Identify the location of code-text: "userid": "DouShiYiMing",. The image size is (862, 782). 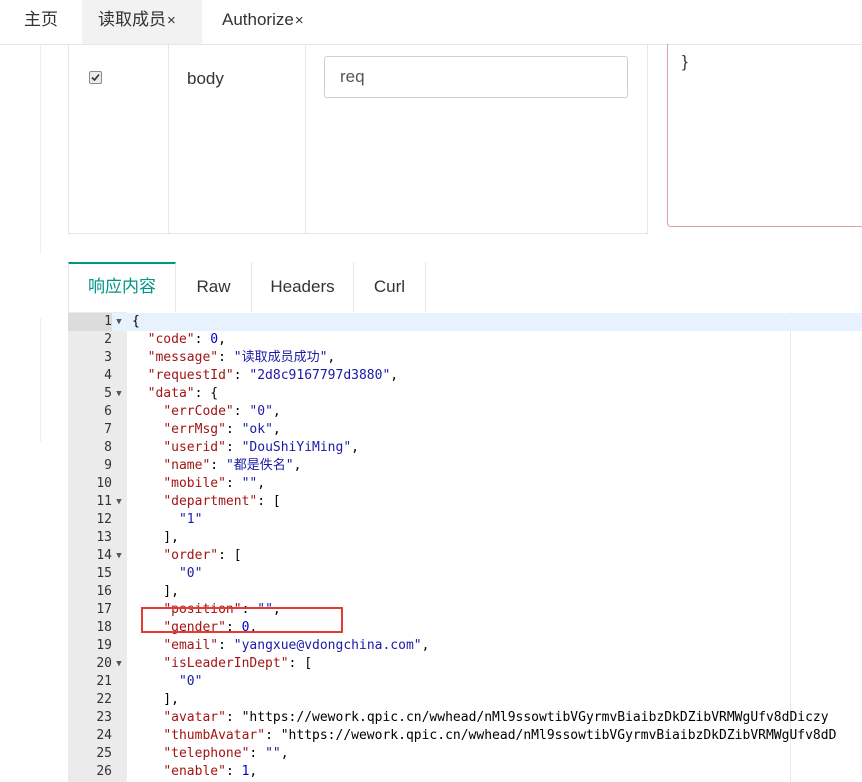
(261, 447).